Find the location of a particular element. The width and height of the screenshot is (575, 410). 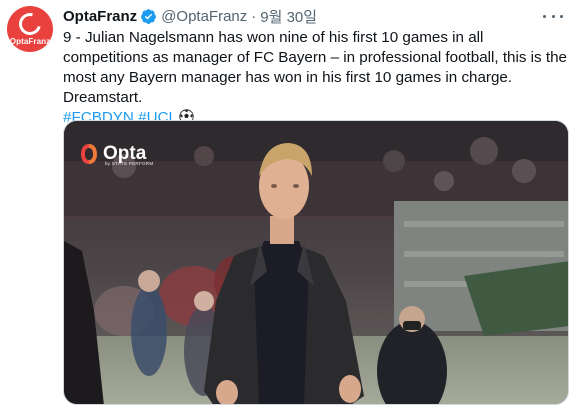

tweet-date: 9월 30일 is located at coordinates (288, 16).